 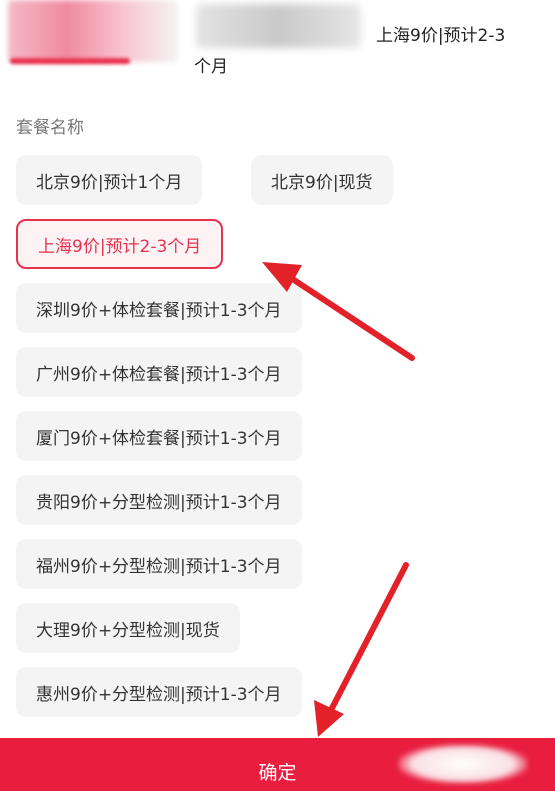 What do you see at coordinates (159, 692) in the screenshot?
I see `package-option-huizhou: 惠州9价+分型检测|预计1-3个月` at bounding box center [159, 692].